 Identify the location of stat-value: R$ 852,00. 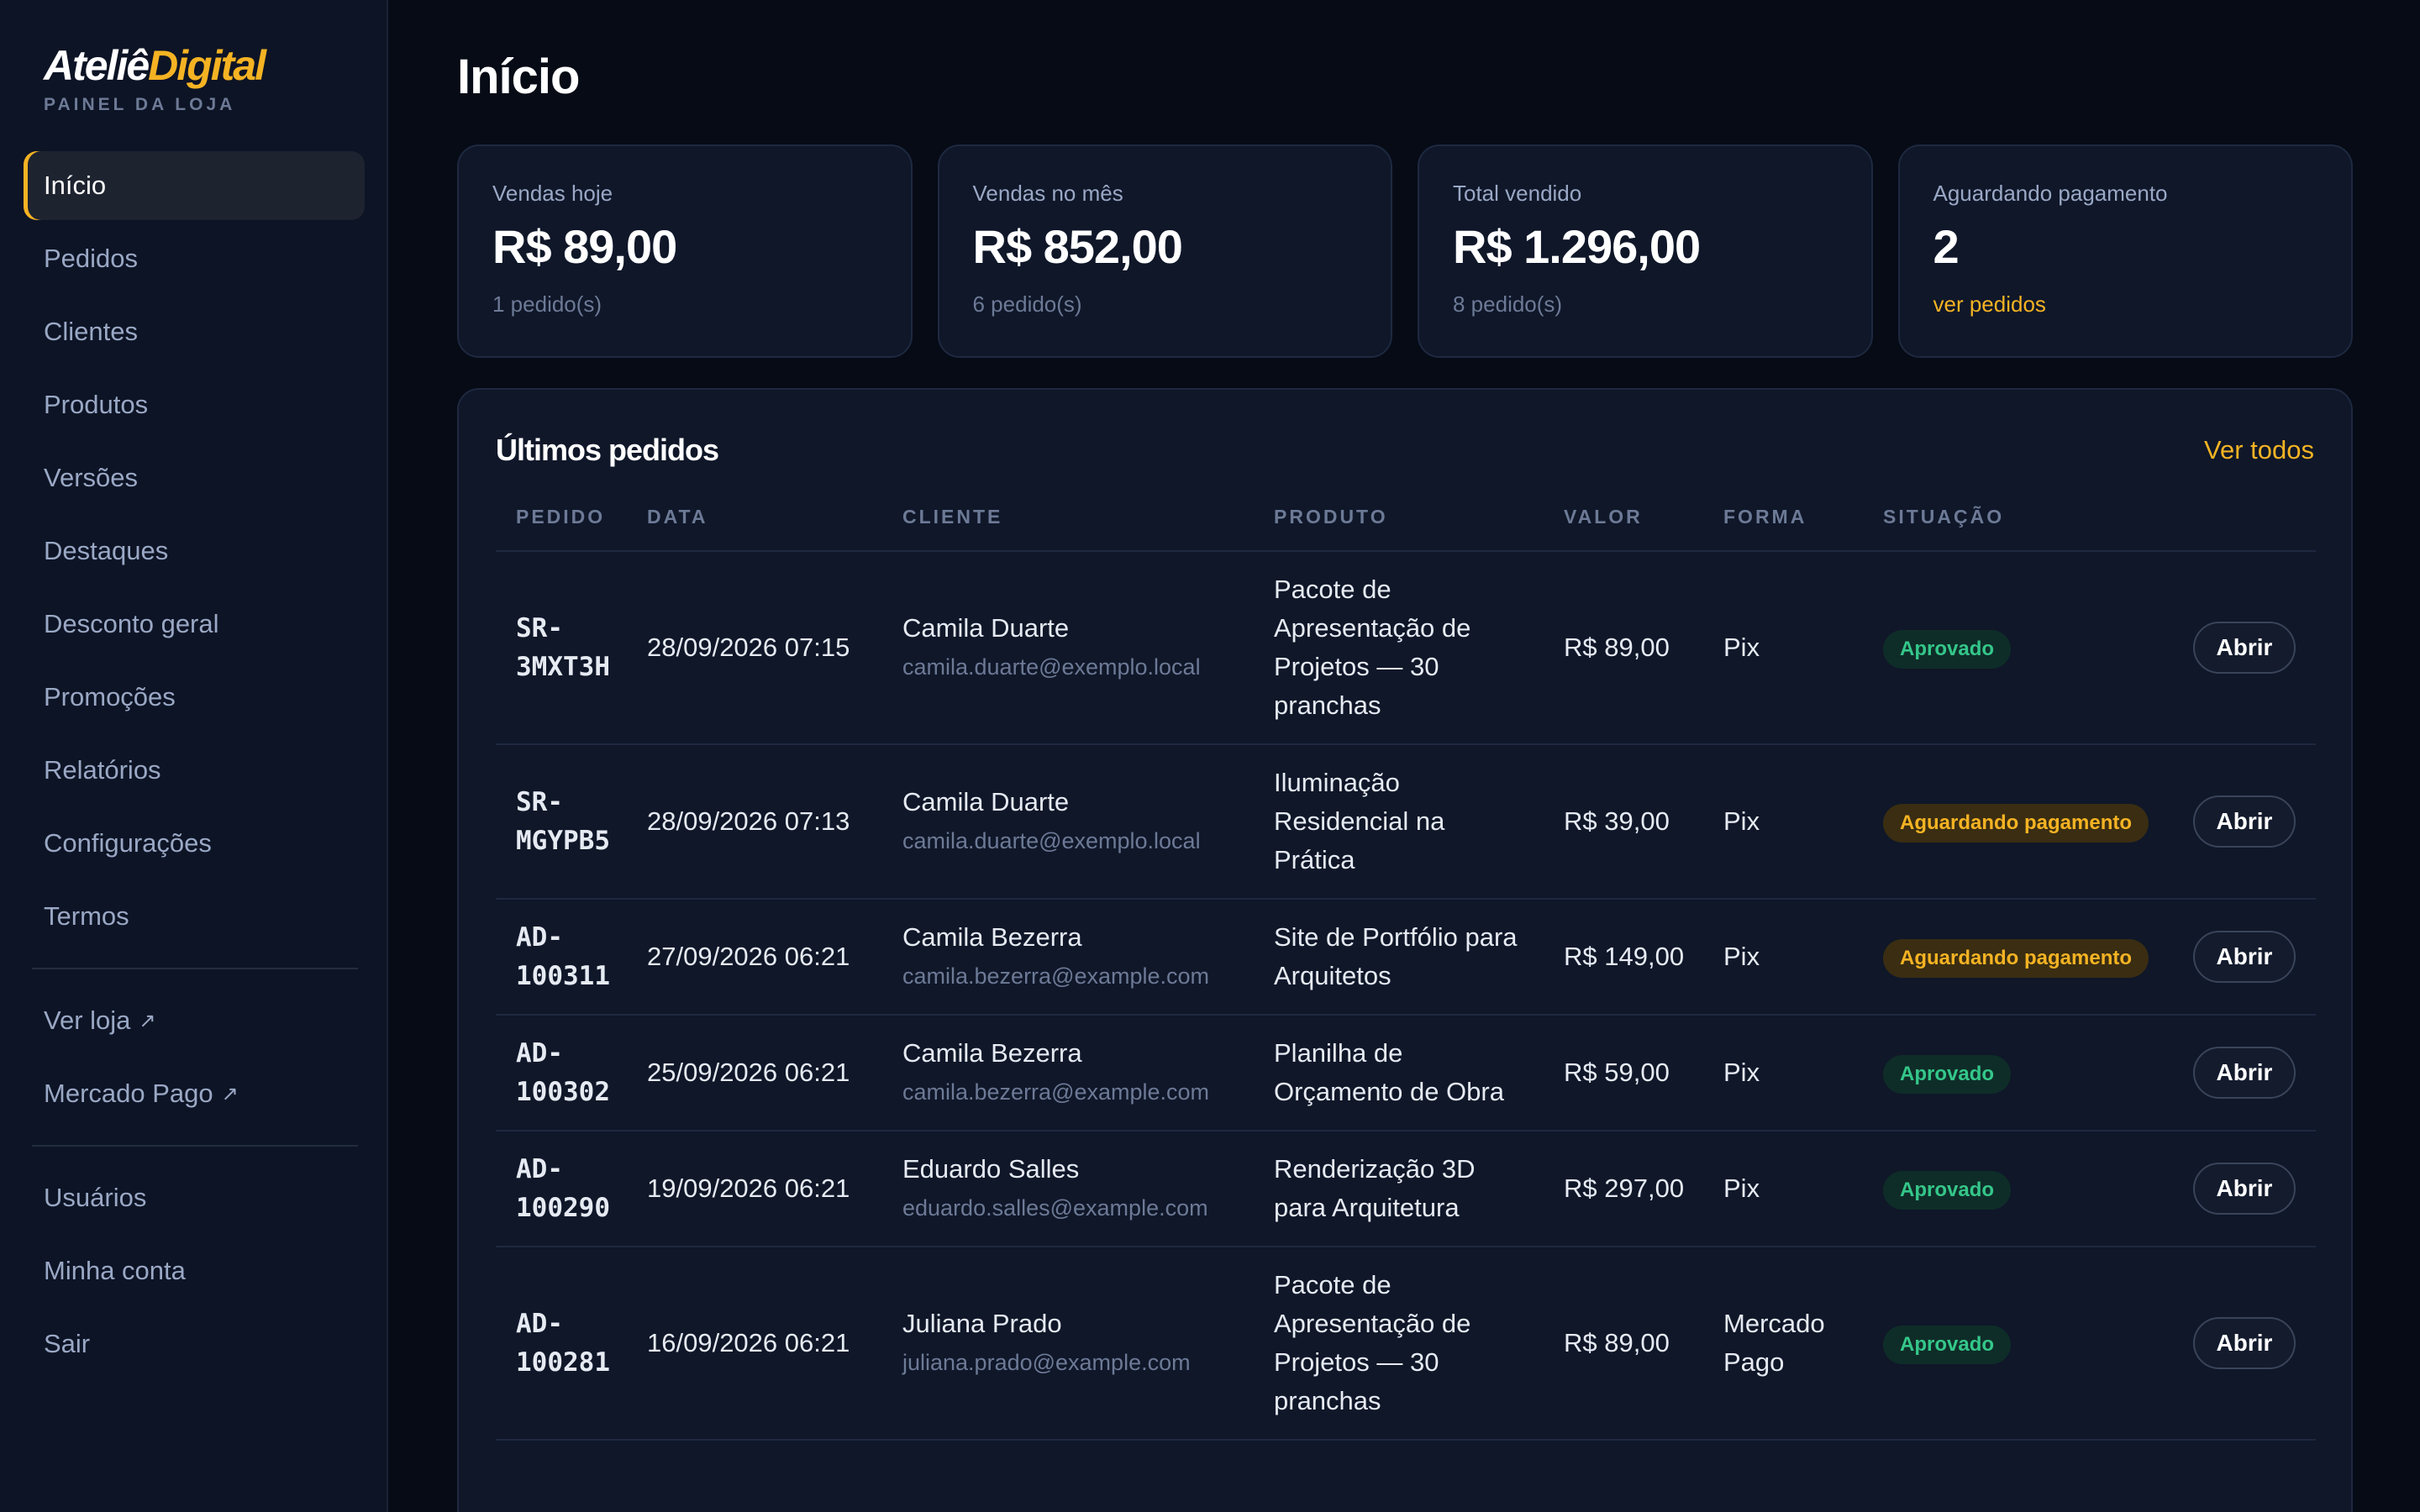
(1077, 246).